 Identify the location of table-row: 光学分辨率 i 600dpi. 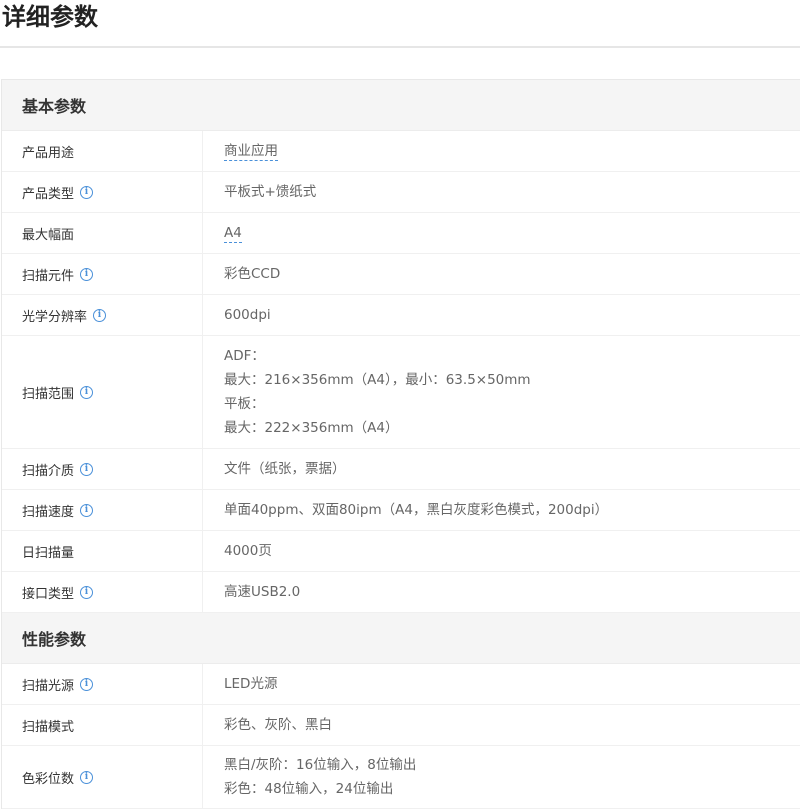
(401, 315).